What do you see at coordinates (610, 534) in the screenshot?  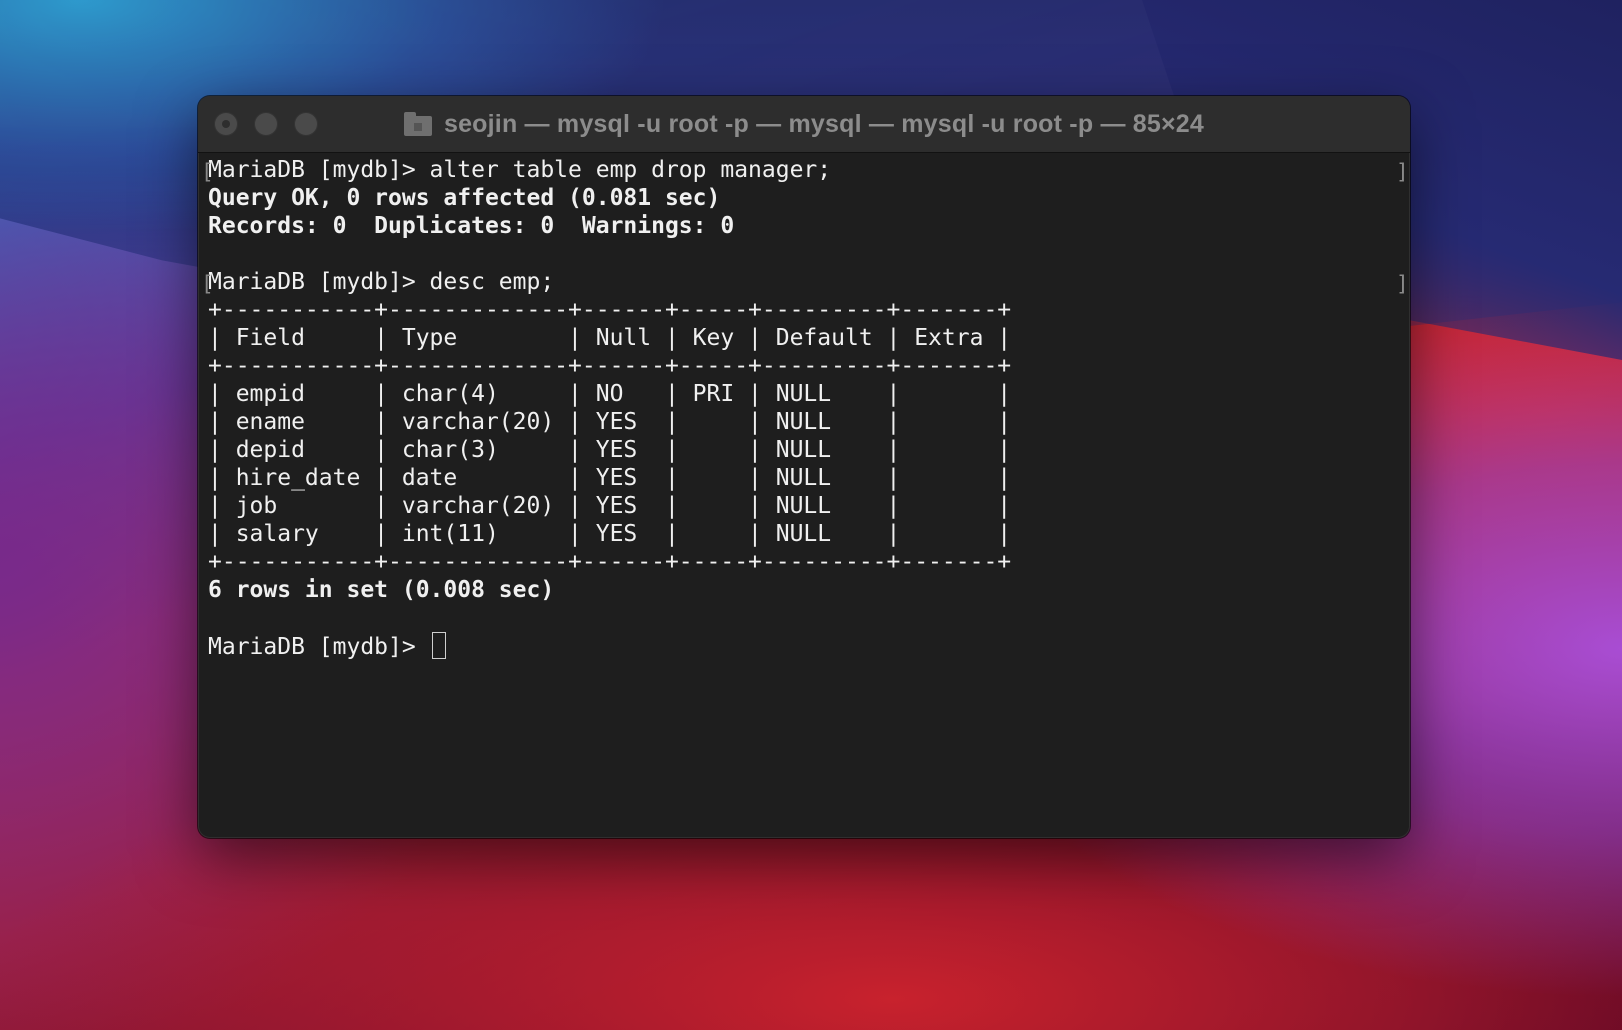 I see `table-row: | salary | int(11) | YES | | NULL | |` at bounding box center [610, 534].